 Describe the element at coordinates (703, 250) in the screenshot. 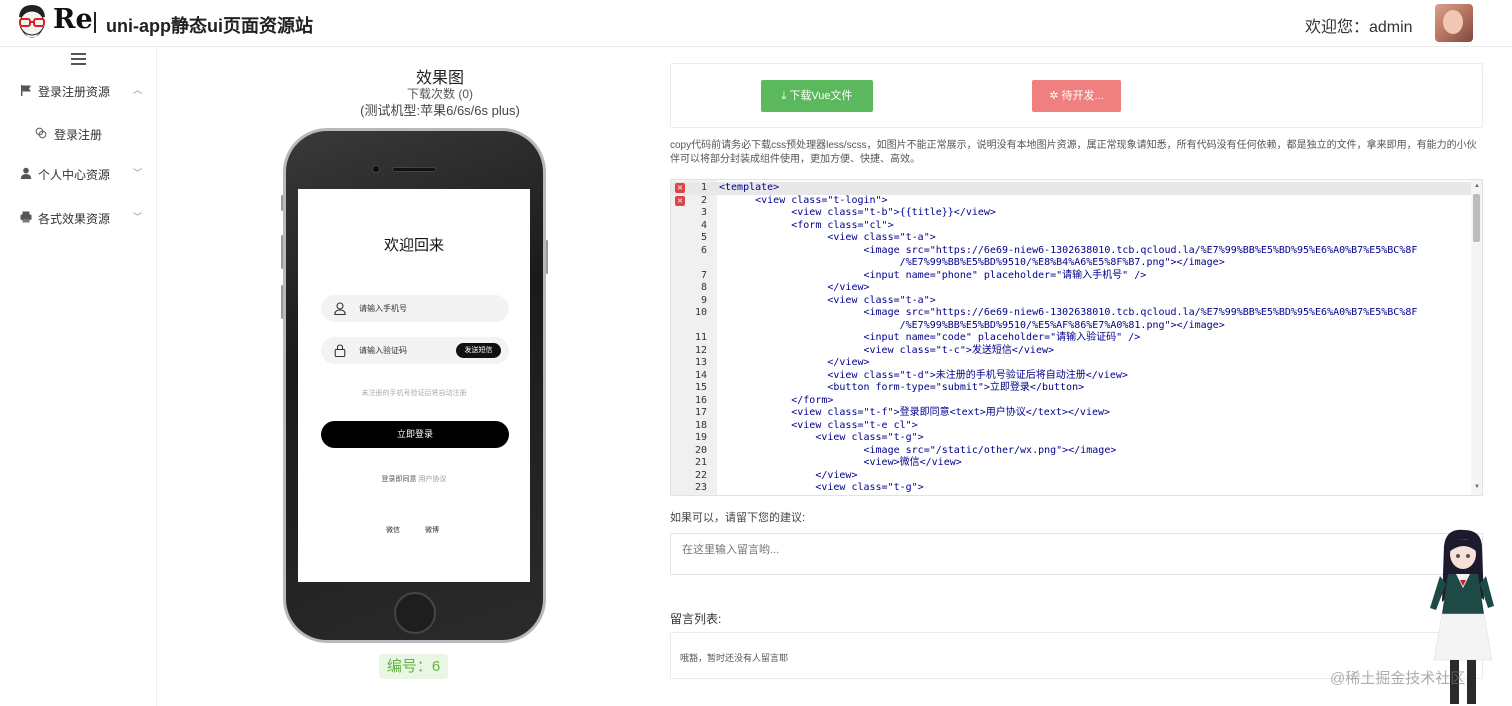

I see `line-number: 6` at that location.